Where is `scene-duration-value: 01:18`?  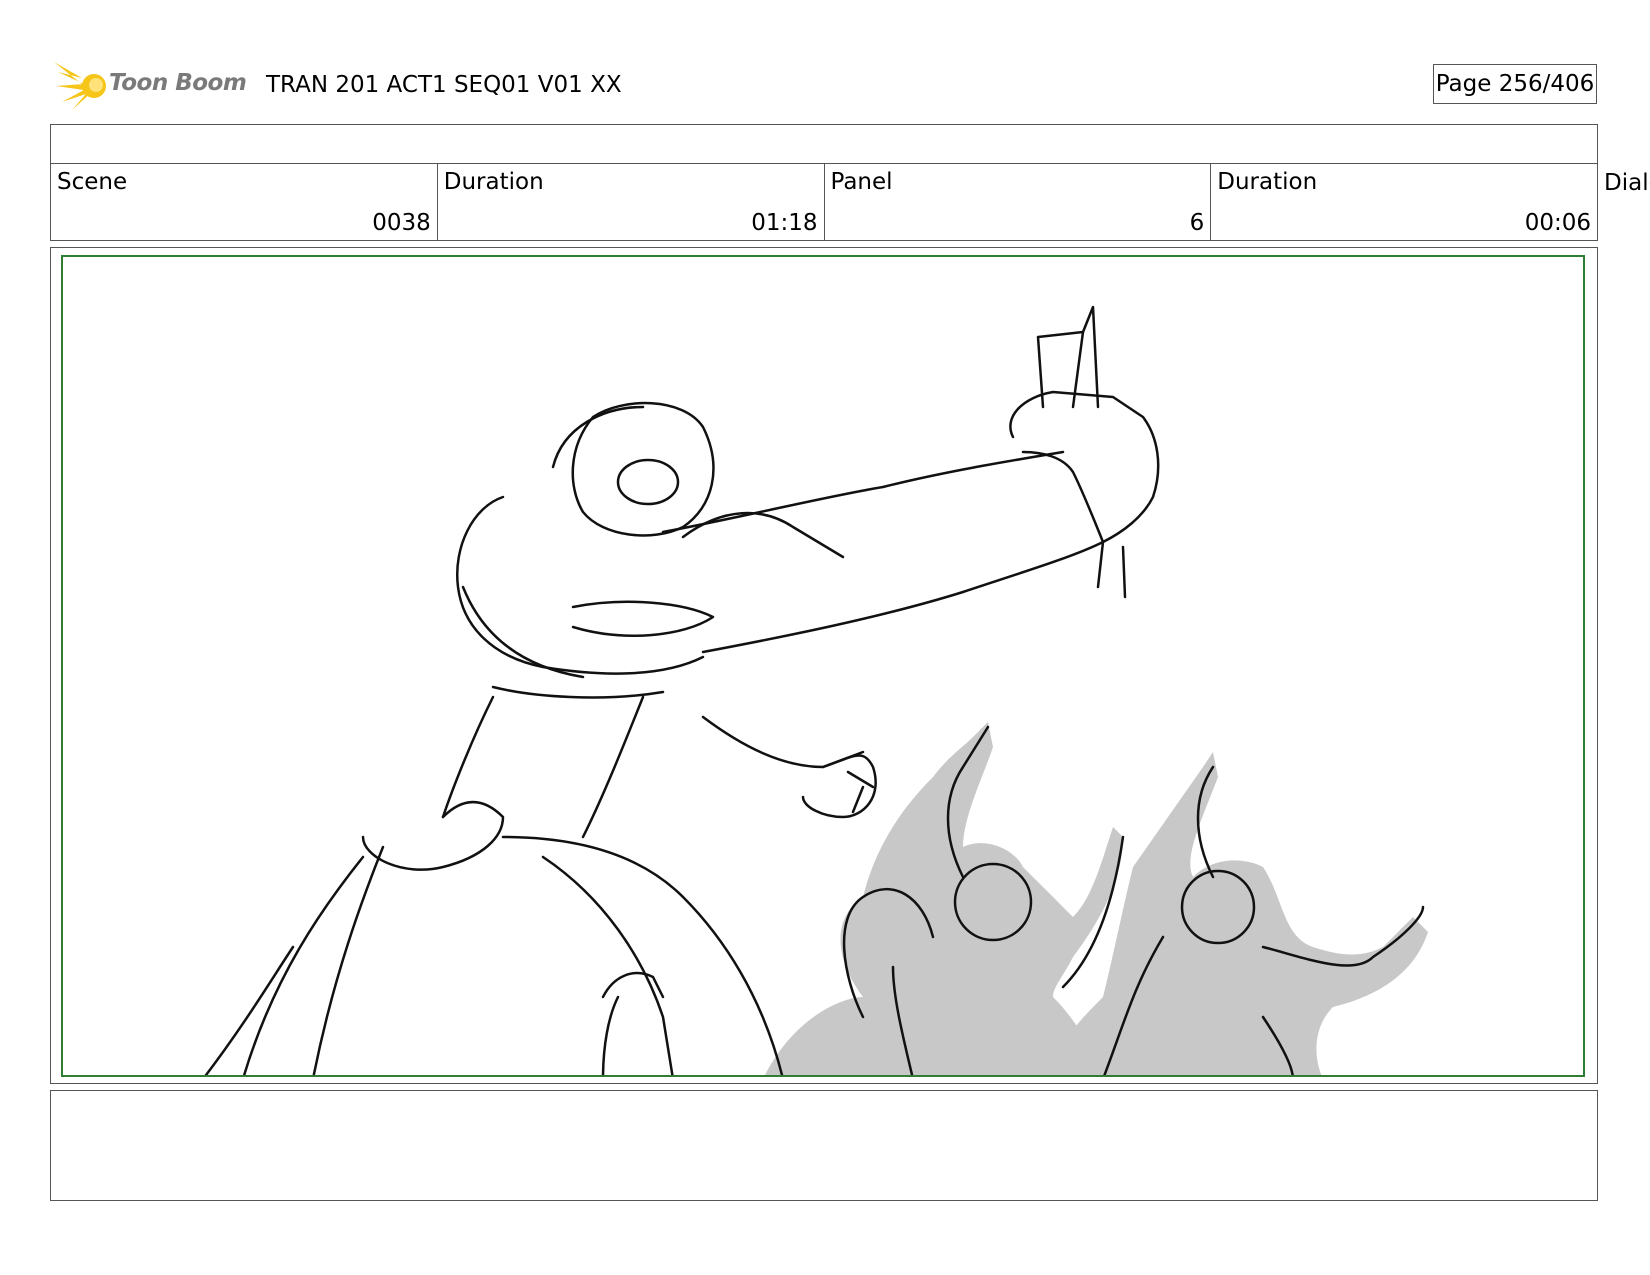
scene-duration-value: 01:18 is located at coordinates (784, 223).